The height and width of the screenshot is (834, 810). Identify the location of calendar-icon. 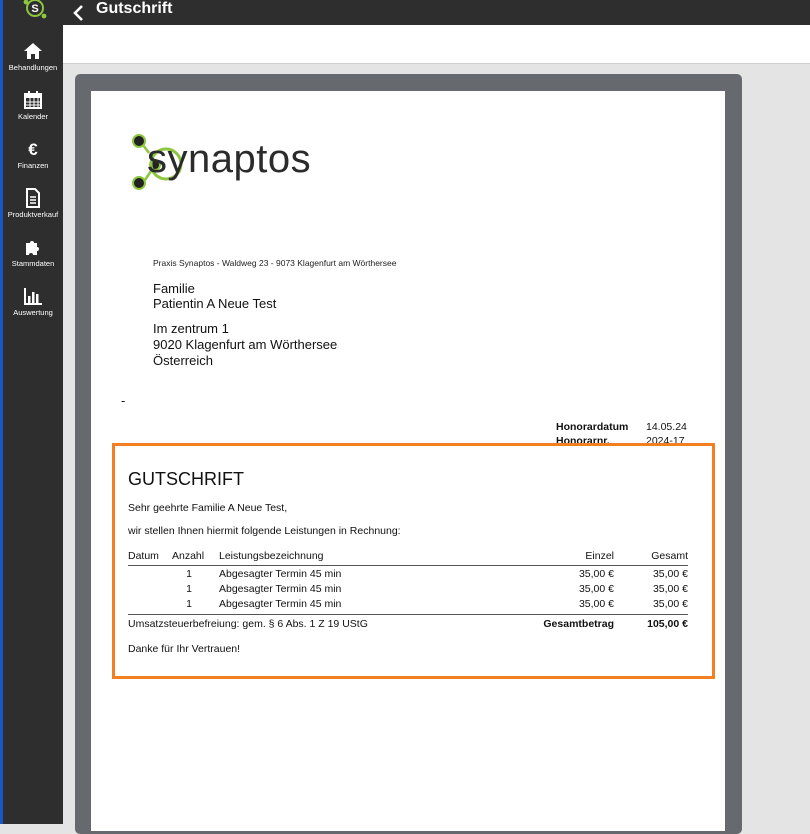
(33, 100).